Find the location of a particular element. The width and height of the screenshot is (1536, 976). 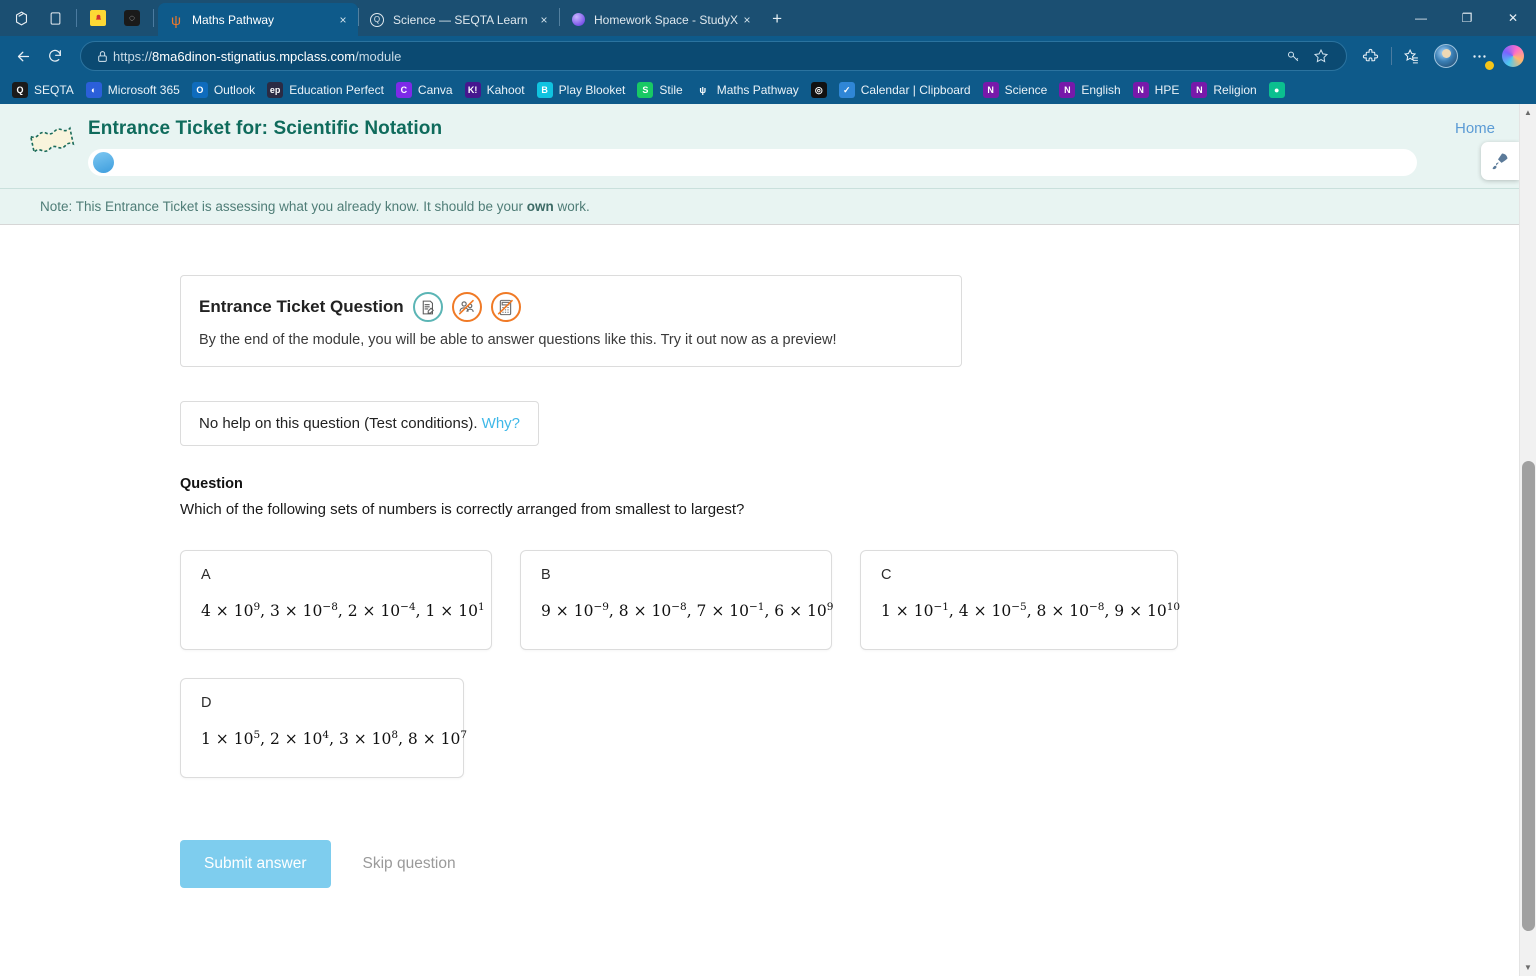

bookmark-label: Canva is located at coordinates (435, 90).